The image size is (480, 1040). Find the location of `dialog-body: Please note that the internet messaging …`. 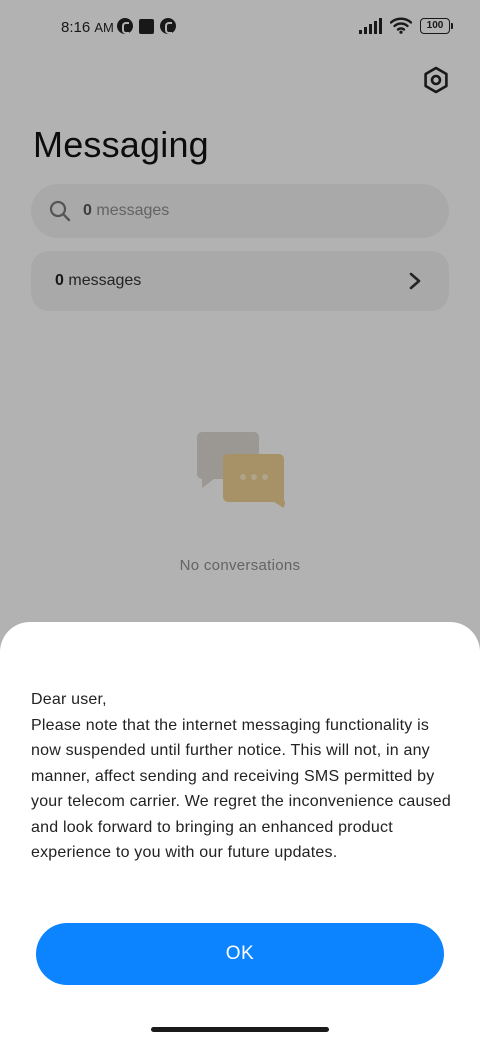

dialog-body: Please note that the internet messaging … is located at coordinates (241, 789).